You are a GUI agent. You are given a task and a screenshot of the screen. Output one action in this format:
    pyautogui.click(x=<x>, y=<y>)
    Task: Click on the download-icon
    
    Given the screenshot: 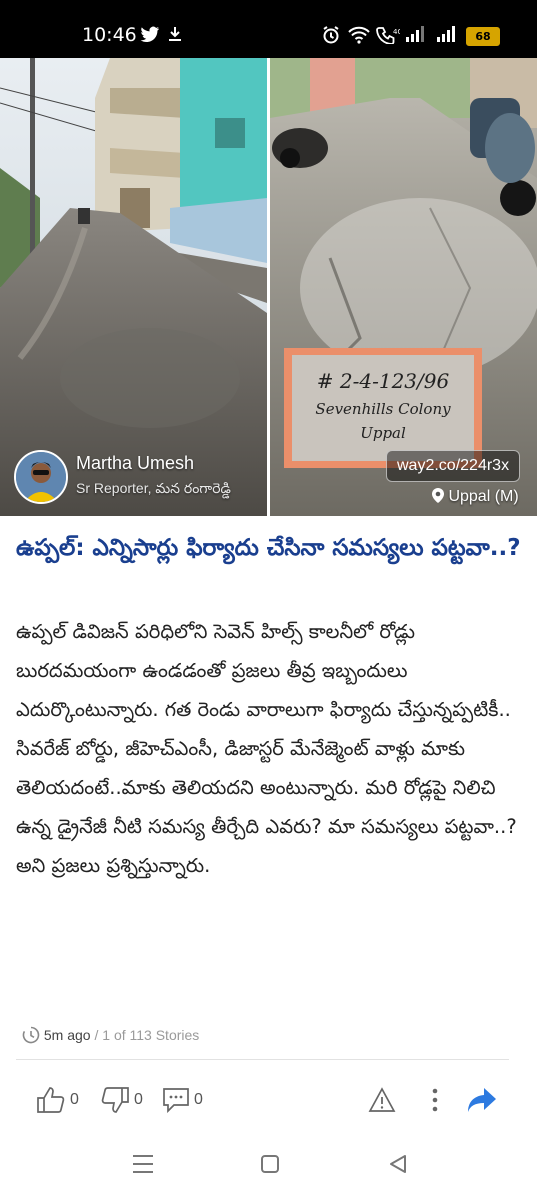 What is the action you would take?
    pyautogui.click(x=175, y=34)
    